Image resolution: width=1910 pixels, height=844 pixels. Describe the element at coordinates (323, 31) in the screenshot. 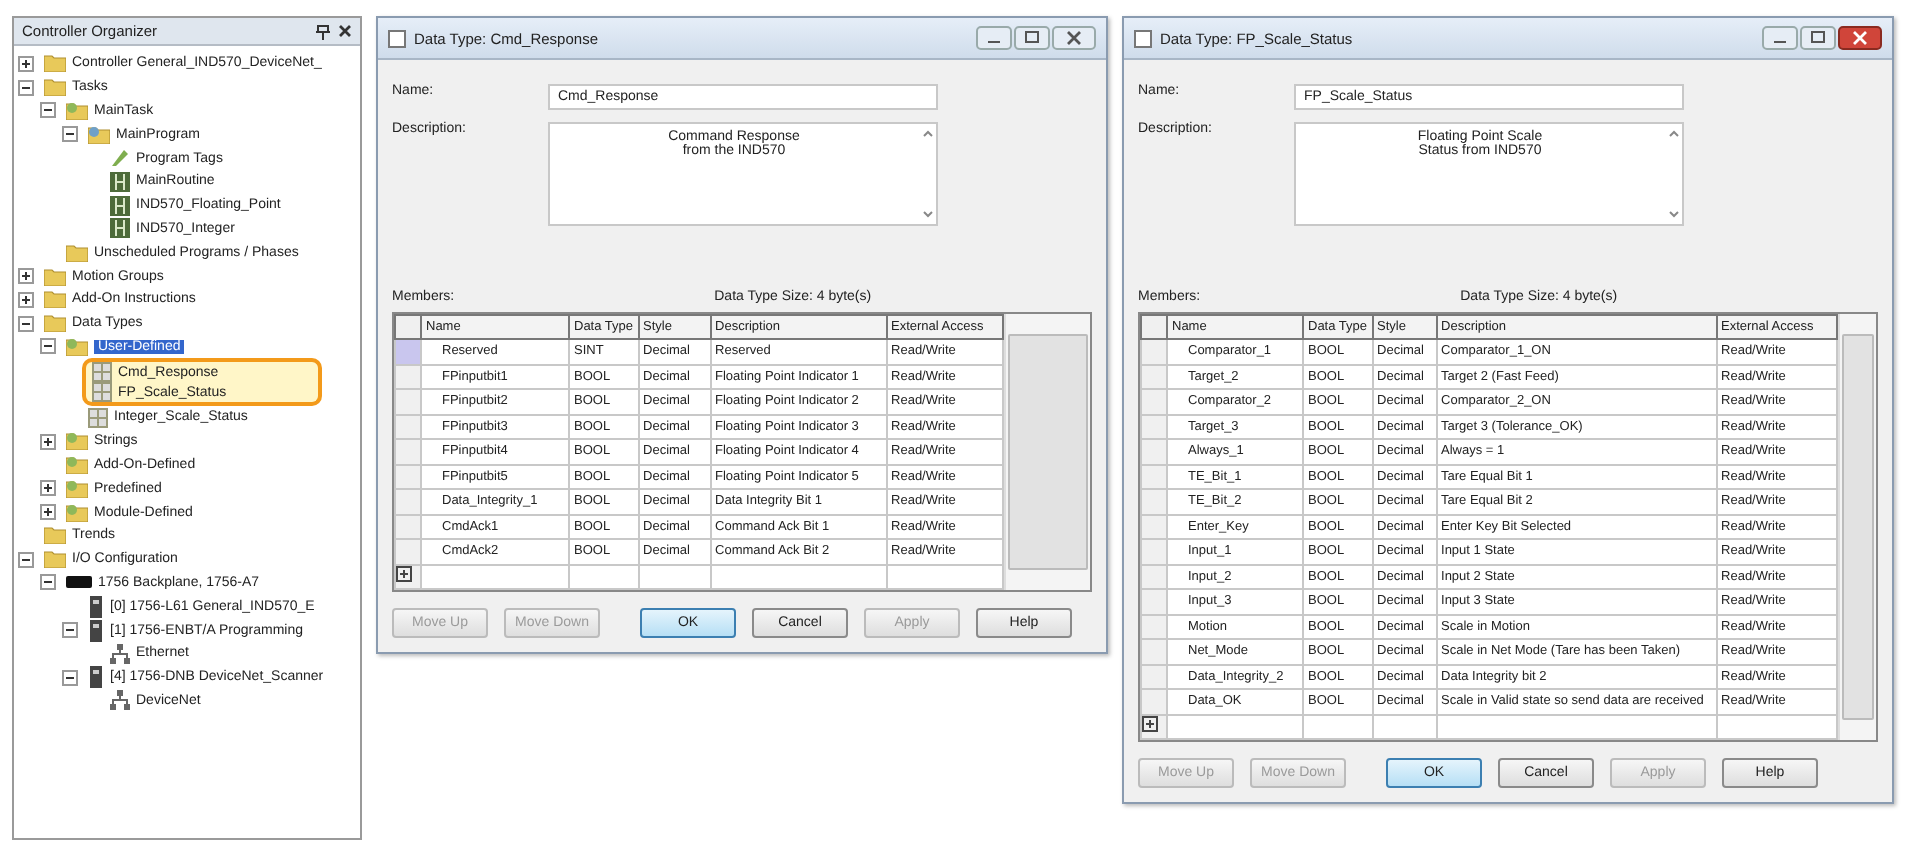

I see `pin-icon` at that location.